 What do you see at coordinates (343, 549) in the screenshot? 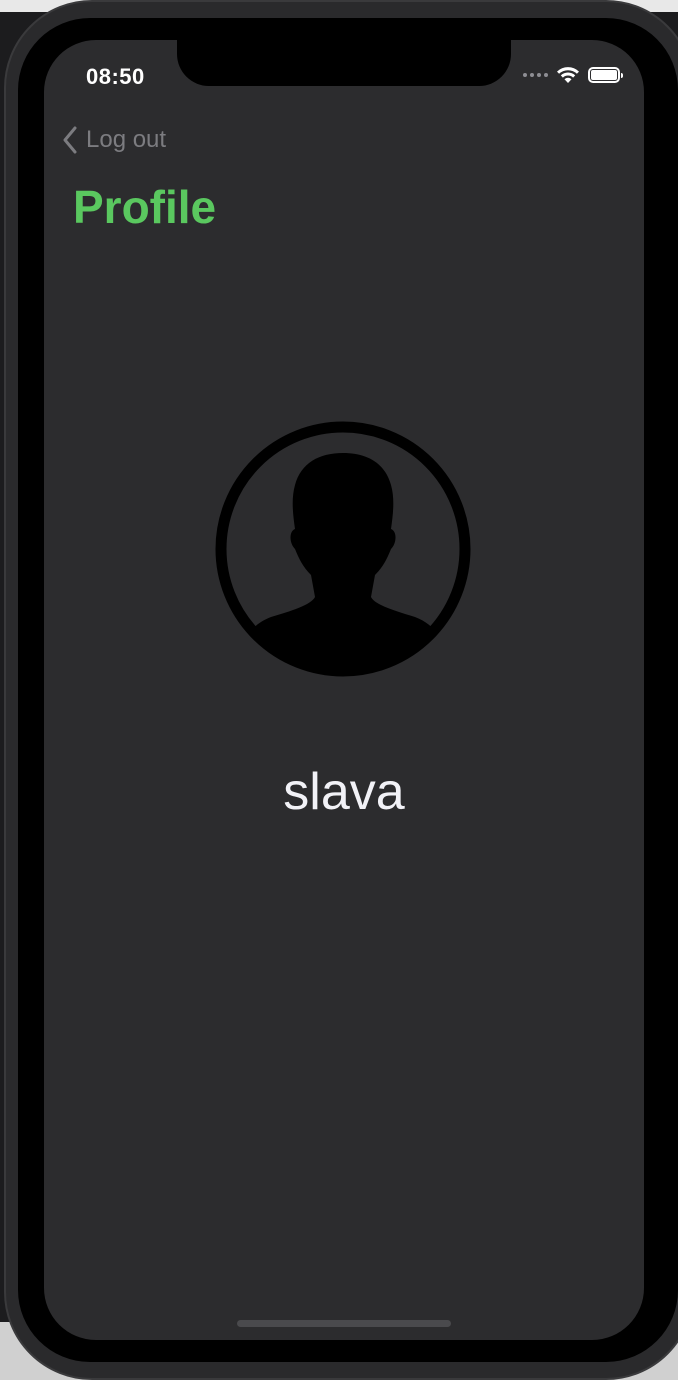
I see `person-circle-icon` at bounding box center [343, 549].